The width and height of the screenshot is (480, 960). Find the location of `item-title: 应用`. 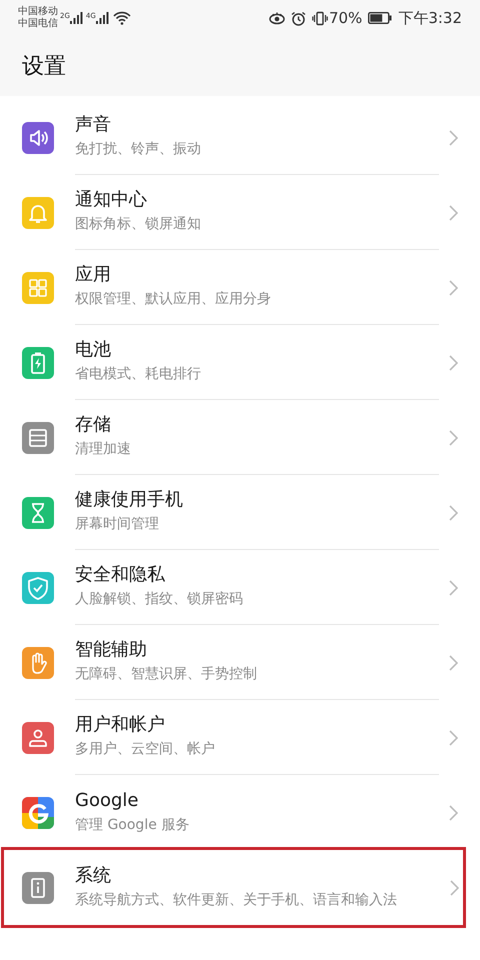

item-title: 应用 is located at coordinates (93, 275).